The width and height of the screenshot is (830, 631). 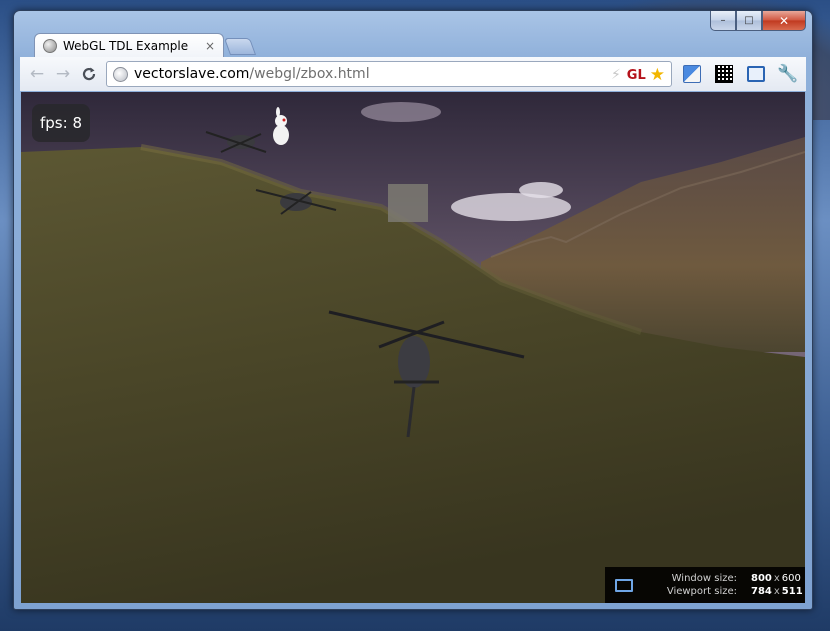 I want to click on maximize-icon: □, so click(x=749, y=20).